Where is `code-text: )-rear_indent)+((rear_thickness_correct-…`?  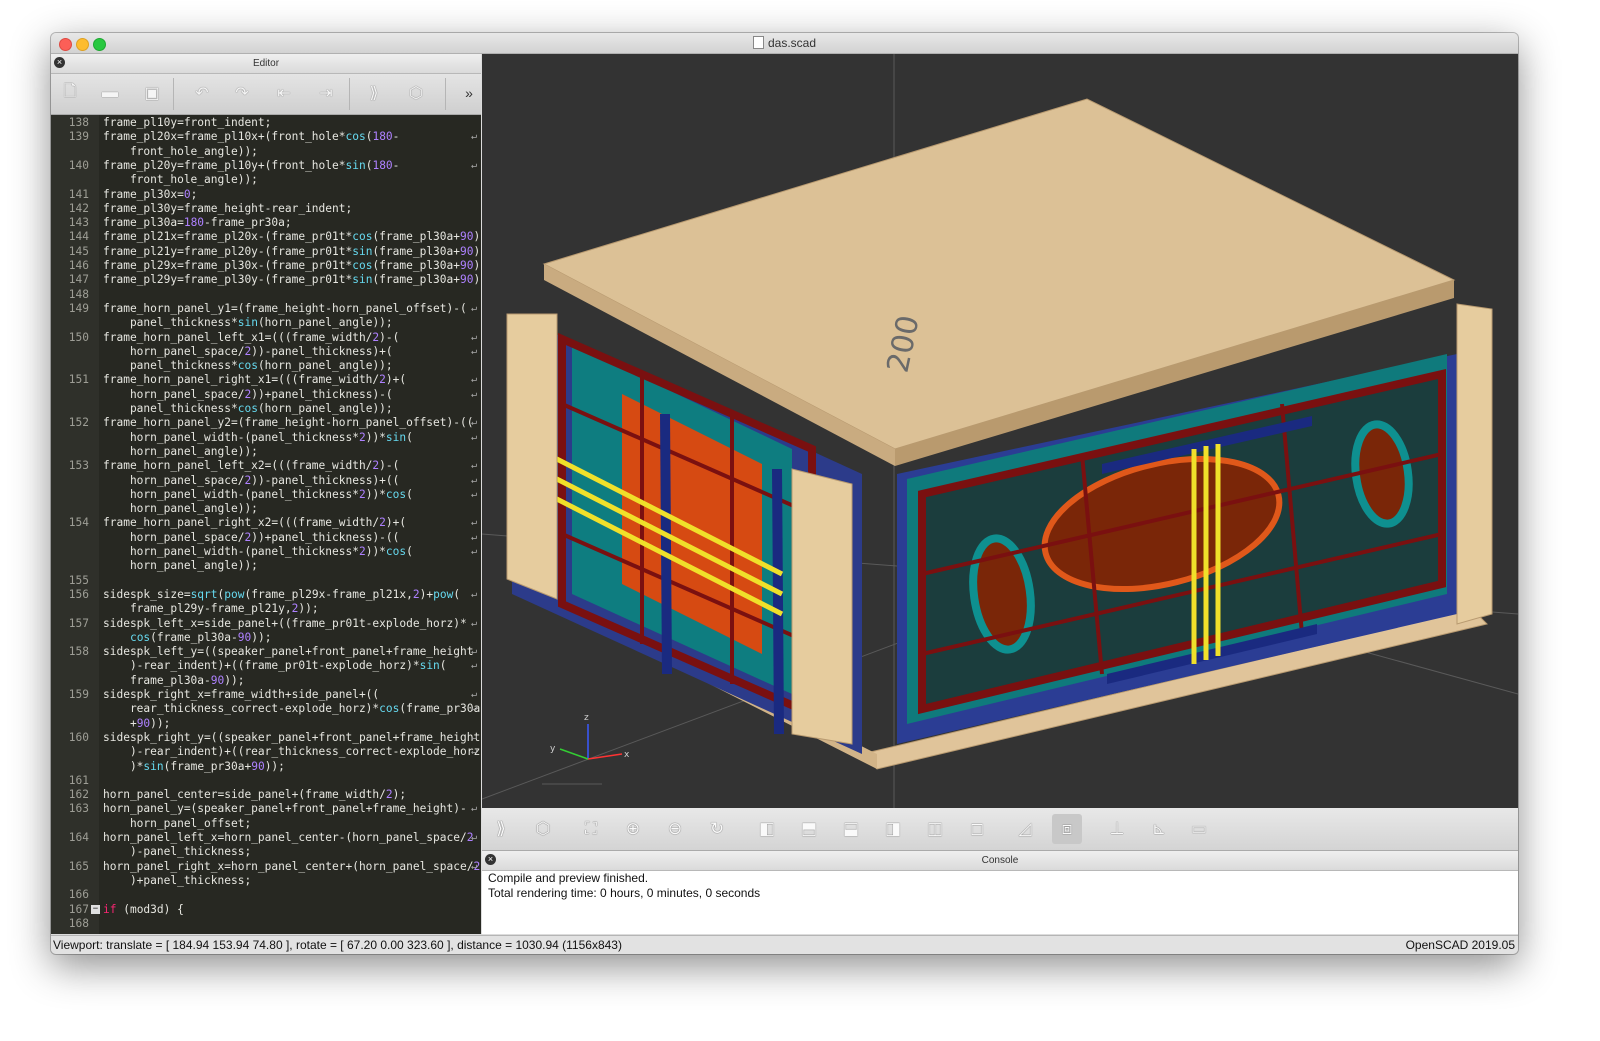 code-text: )-rear_indent)+((rear_thickness_correct-… is located at coordinates (292, 752).